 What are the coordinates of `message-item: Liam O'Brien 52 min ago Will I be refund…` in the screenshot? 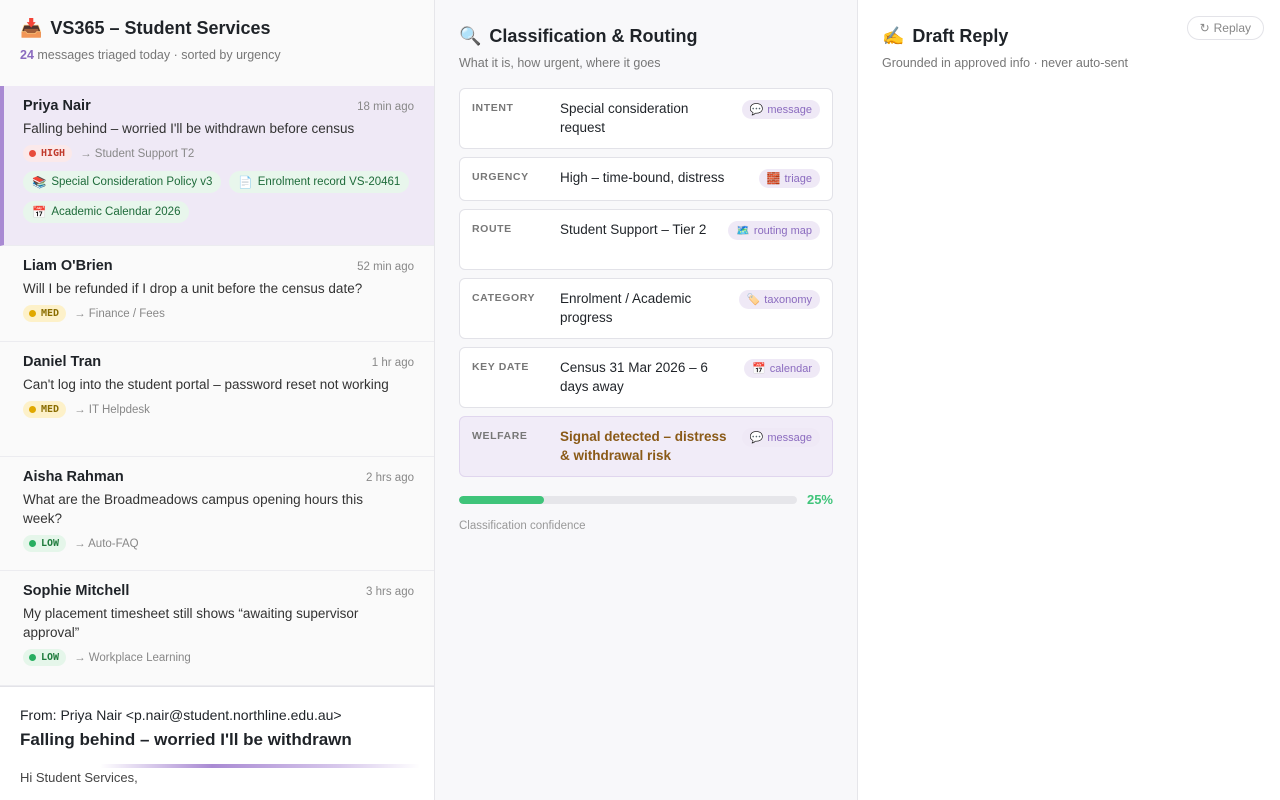 It's located at (217, 294).